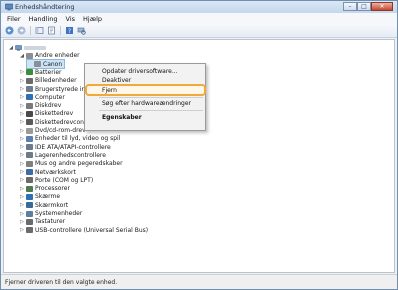  I want to click on tree-root: ◢, so click(27, 48).